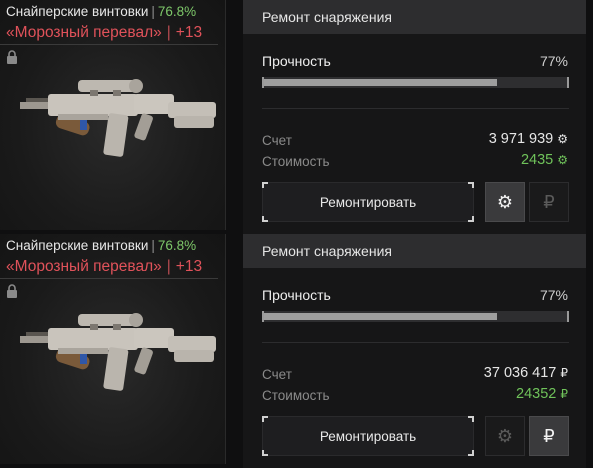  I want to click on cost-value: 2435 ⚙, so click(544, 160).